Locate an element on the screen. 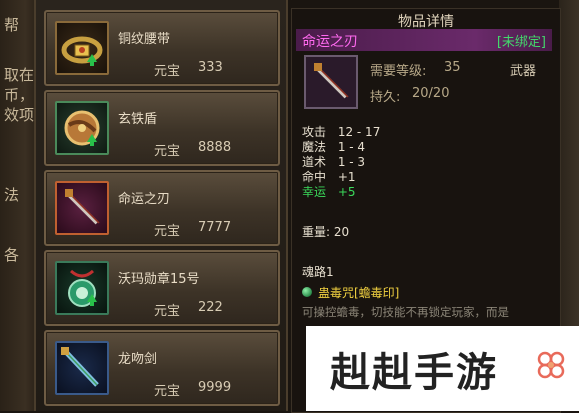  watermark: 赳赳手游 is located at coordinates (442, 368).